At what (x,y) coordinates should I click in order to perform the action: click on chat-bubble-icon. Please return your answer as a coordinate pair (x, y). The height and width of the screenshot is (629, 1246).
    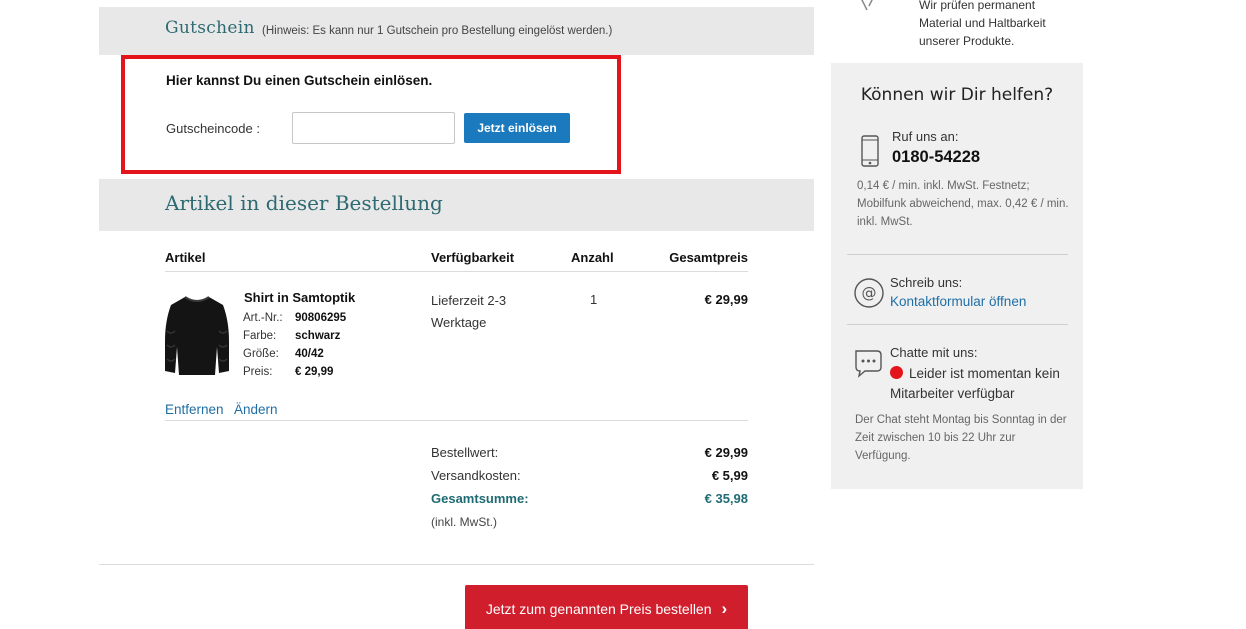
    Looking at the image, I should click on (868, 364).